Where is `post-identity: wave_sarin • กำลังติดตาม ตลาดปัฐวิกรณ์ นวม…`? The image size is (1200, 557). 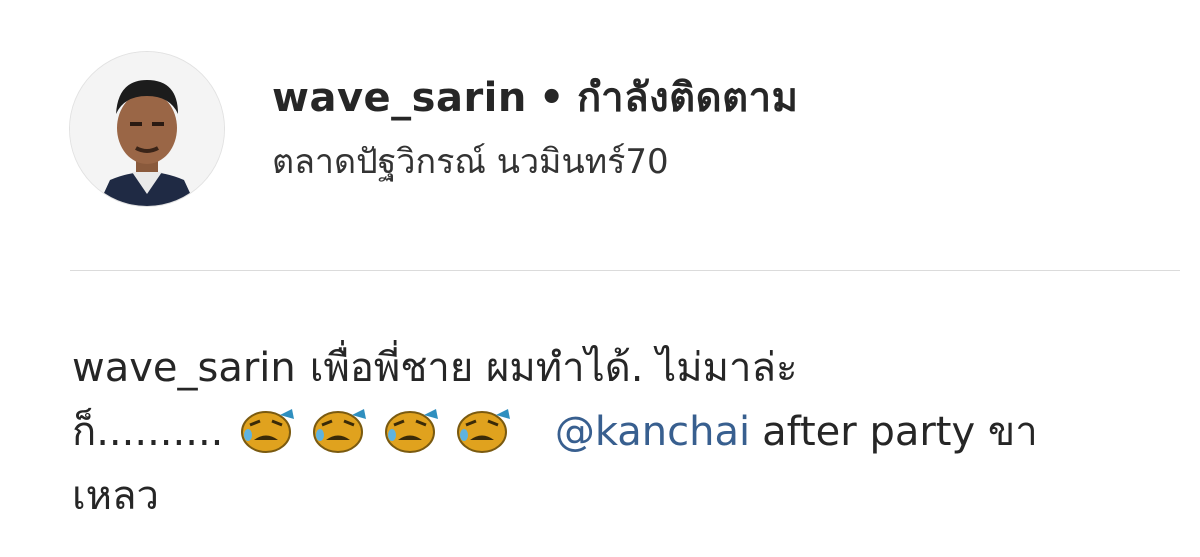
post-identity: wave_sarin • กำลังติดตาม ตลาดปัฐวิกรณ์ นวม… is located at coordinates (535, 129).